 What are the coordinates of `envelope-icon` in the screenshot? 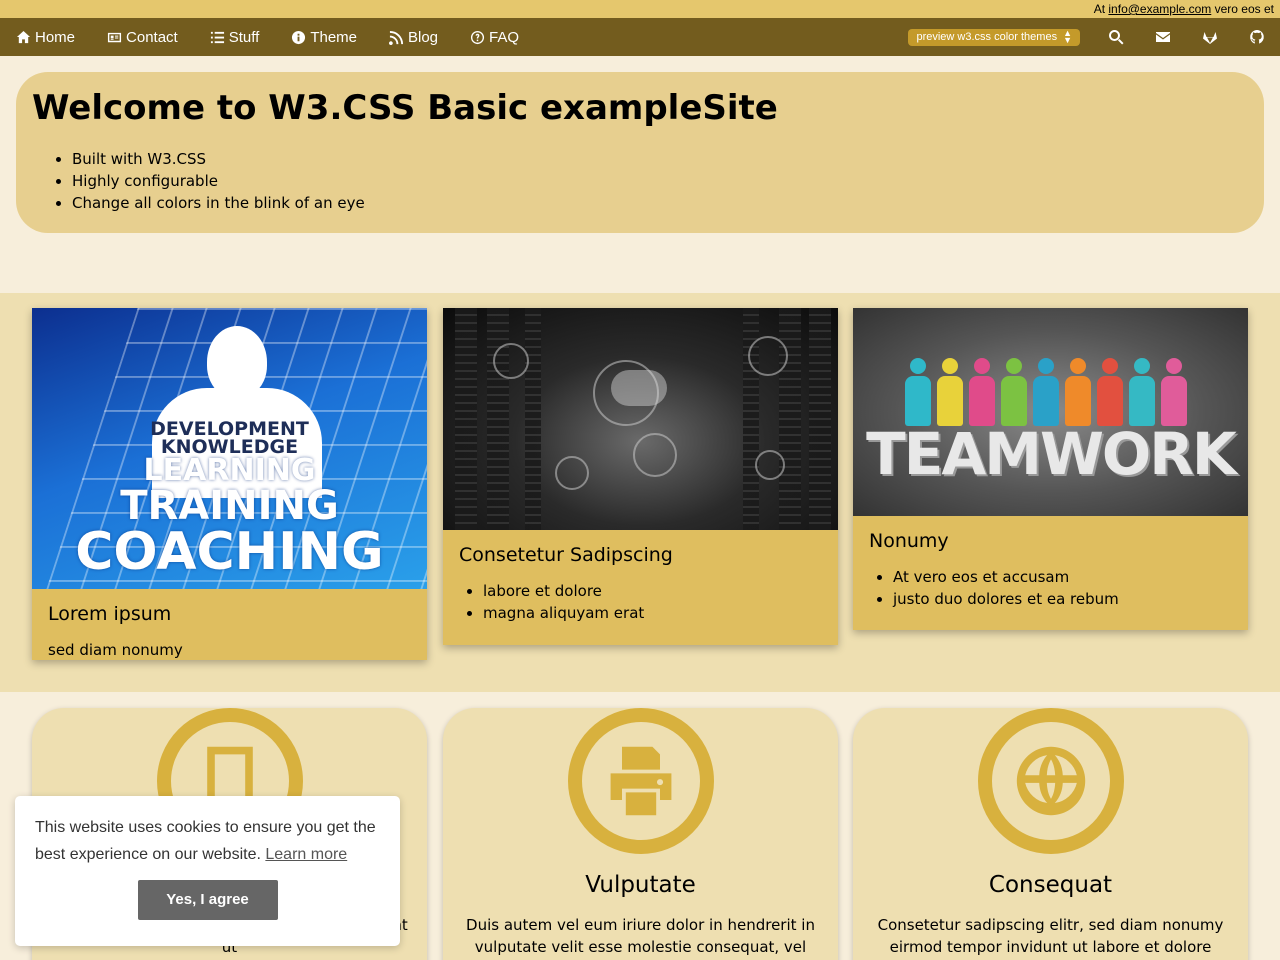 It's located at (1162, 37).